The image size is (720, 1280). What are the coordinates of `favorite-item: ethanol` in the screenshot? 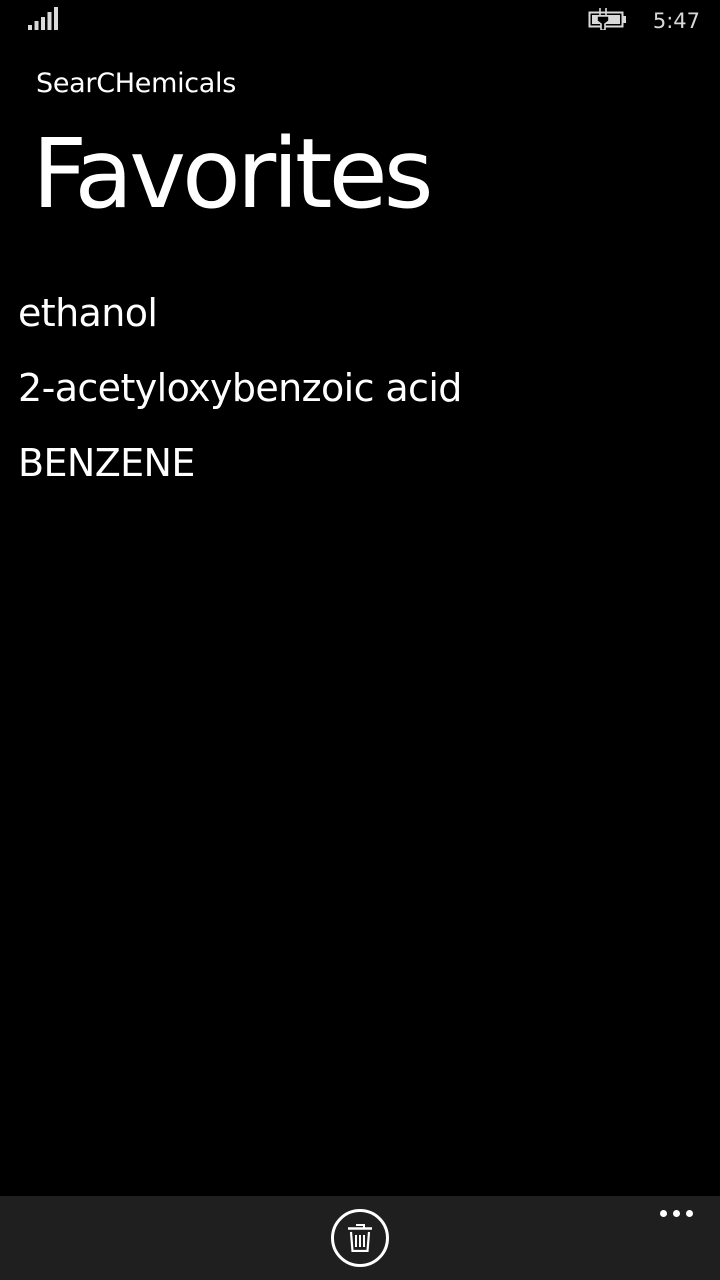 It's located at (360, 319).